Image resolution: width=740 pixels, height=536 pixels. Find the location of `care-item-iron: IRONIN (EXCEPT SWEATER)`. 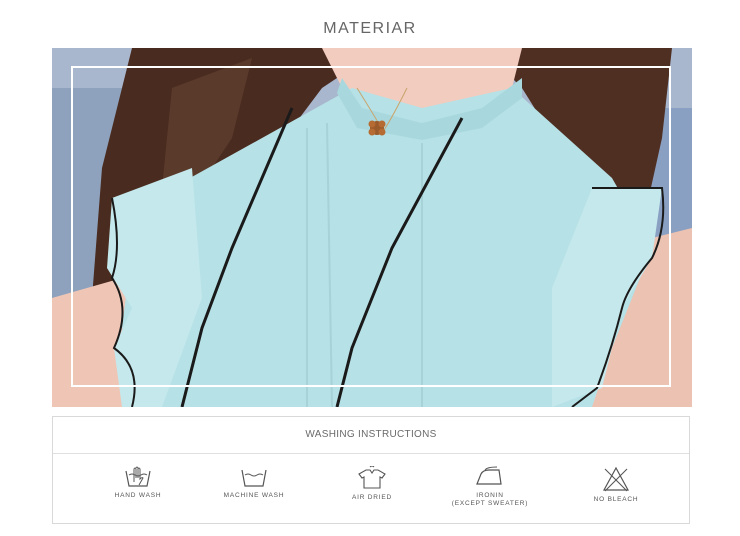

care-item-iron: IRONIN (EXCEPT SWEATER) is located at coordinates (490, 487).